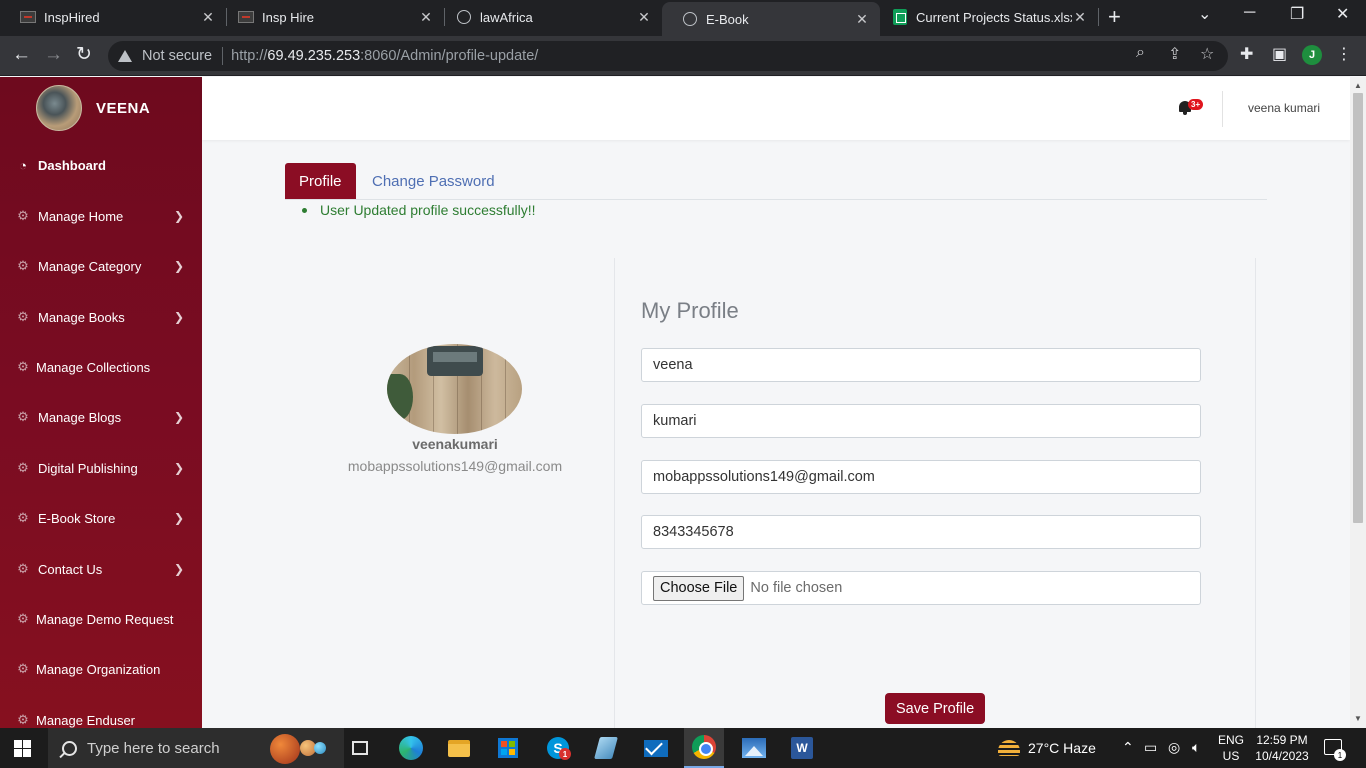 The image size is (1366, 768). Describe the element at coordinates (1358, 718) in the screenshot. I see `scroll-down-icon: ▼` at that location.